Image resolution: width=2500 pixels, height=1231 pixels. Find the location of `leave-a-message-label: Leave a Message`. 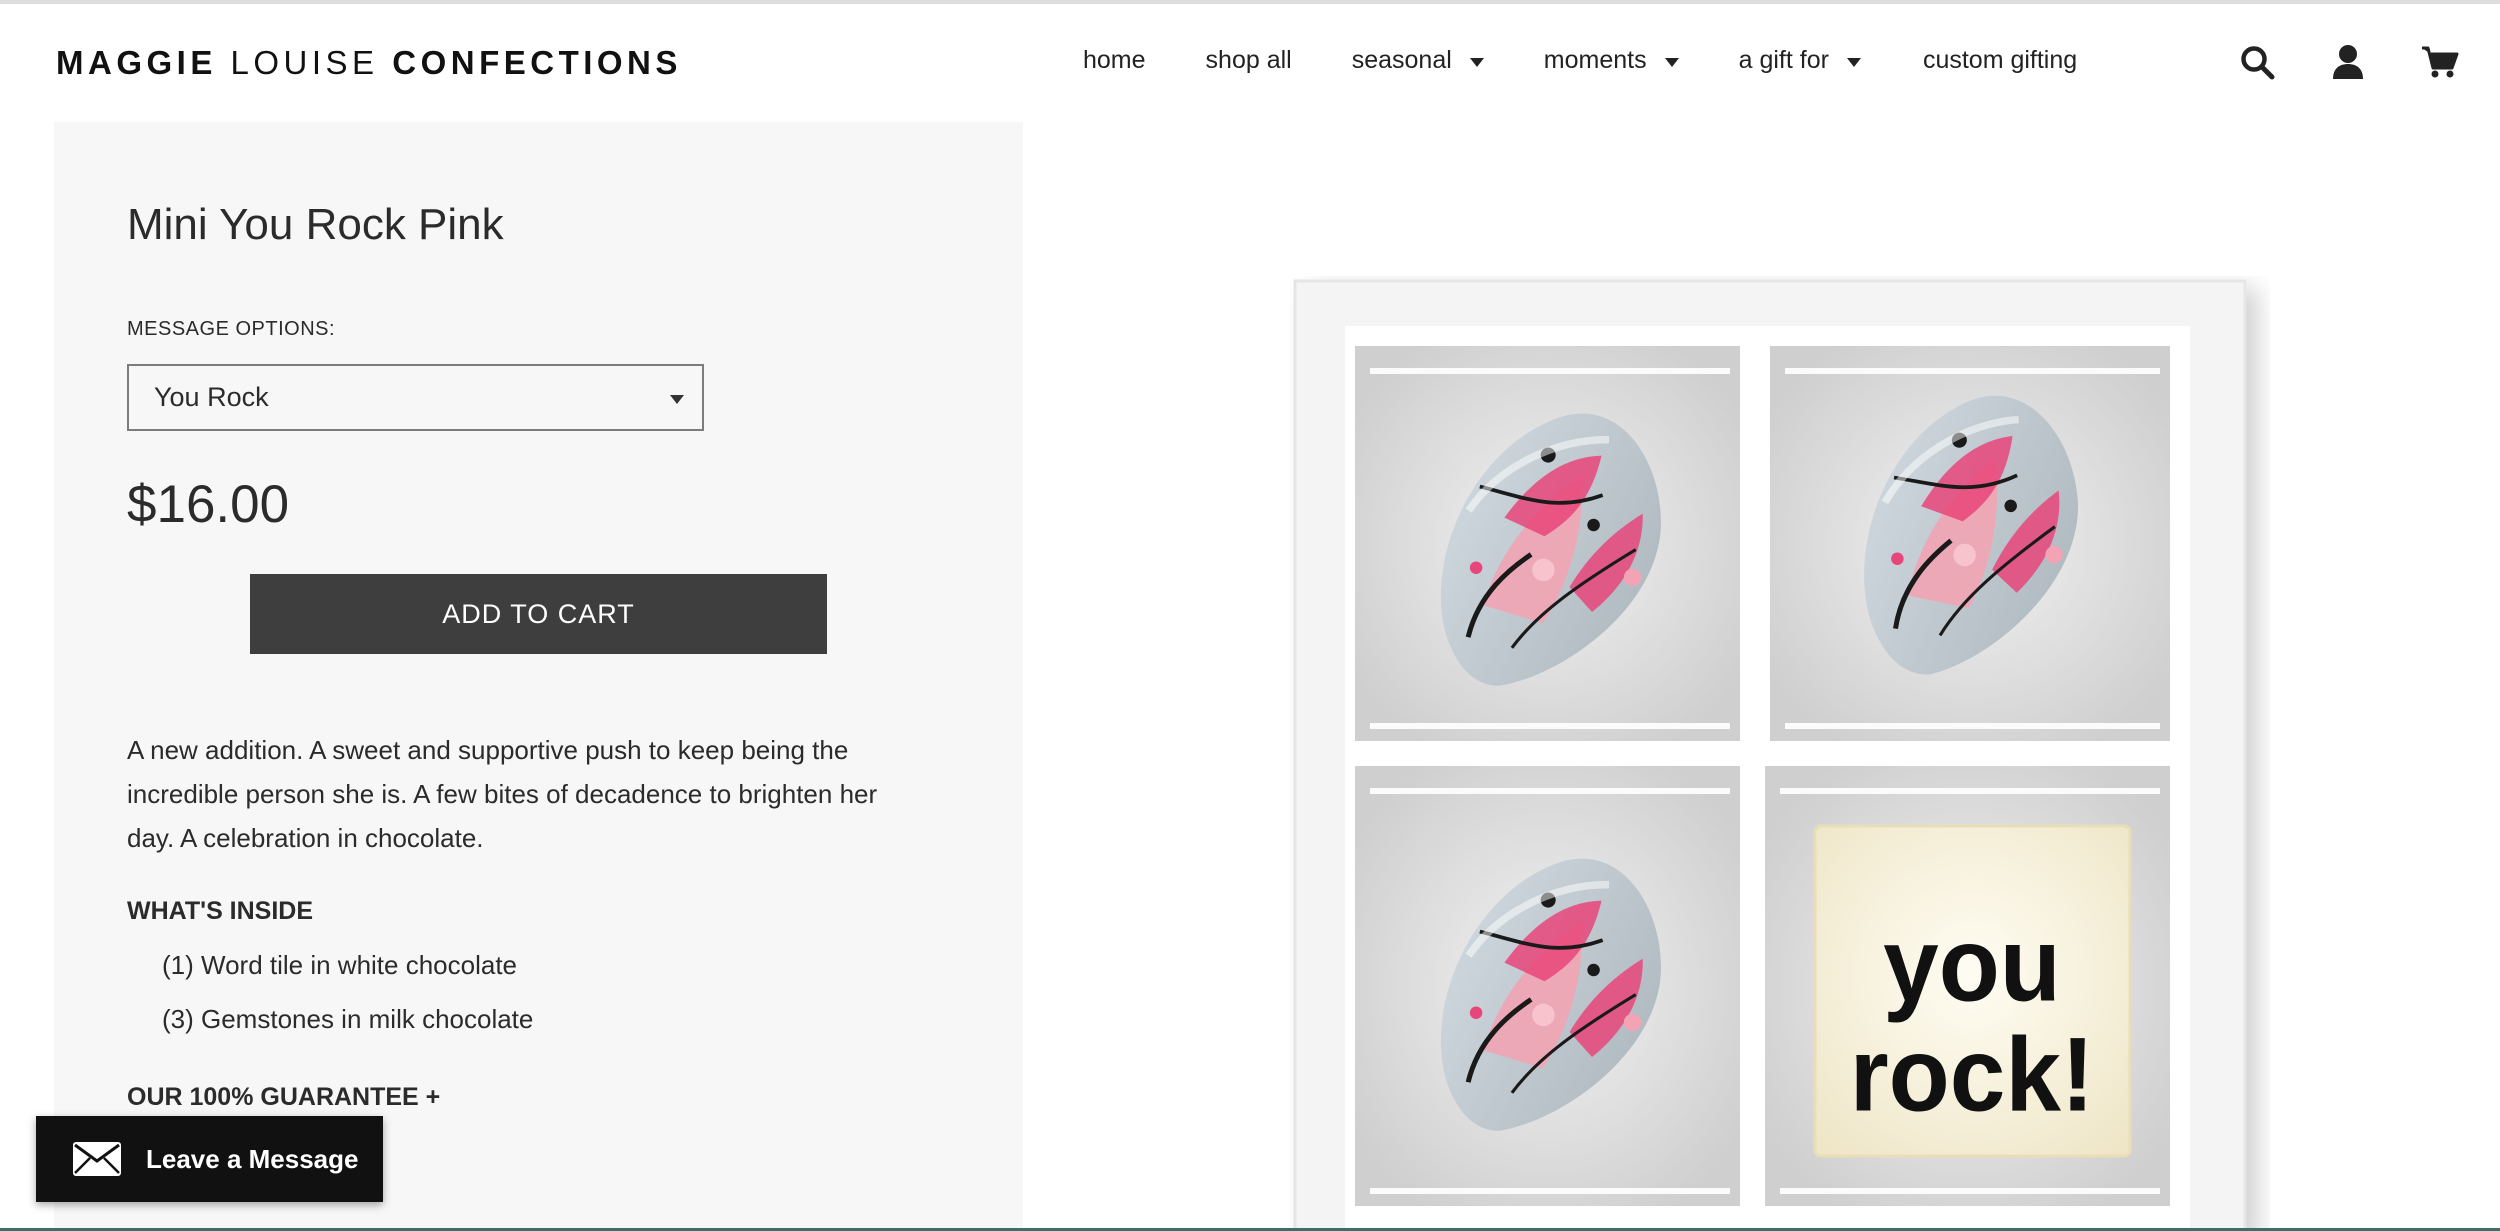

leave-a-message-label: Leave a Message is located at coordinates (252, 1158).